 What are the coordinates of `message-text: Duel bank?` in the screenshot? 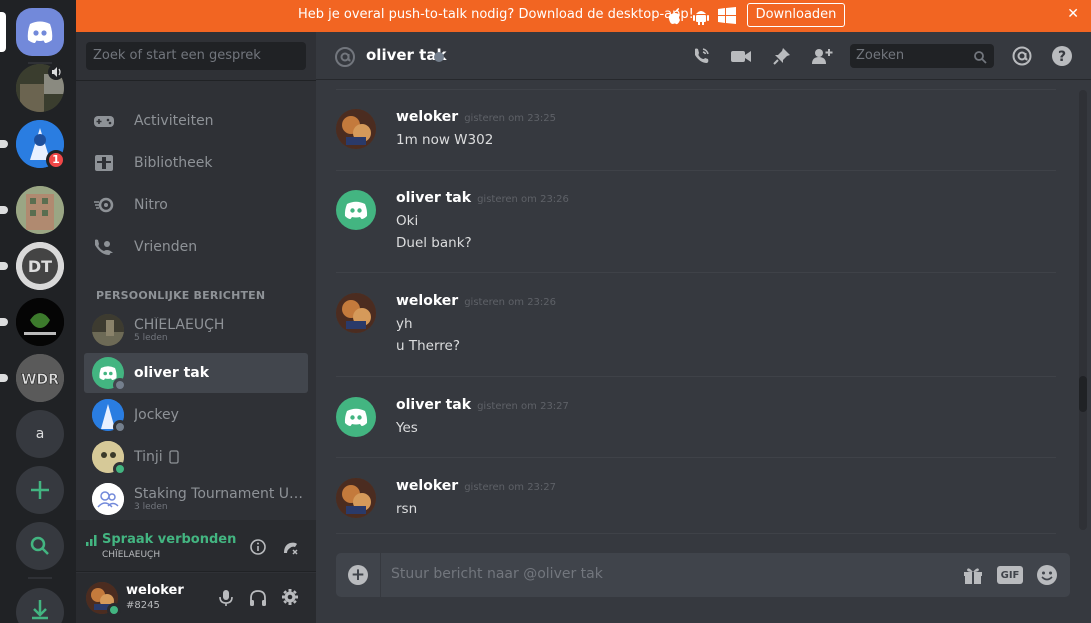 It's located at (434, 243).